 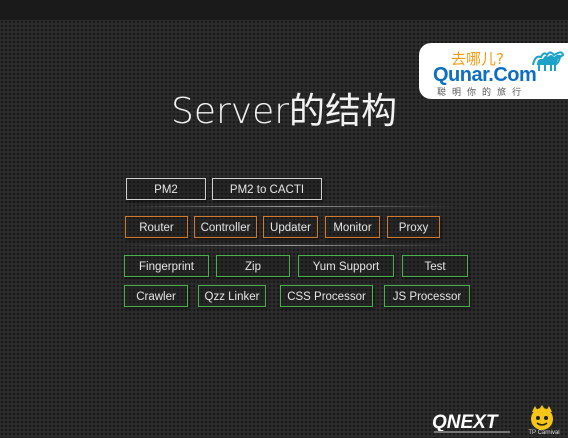 What do you see at coordinates (232, 296) in the screenshot?
I see `qzz-linker-box: Qzz Linker` at bounding box center [232, 296].